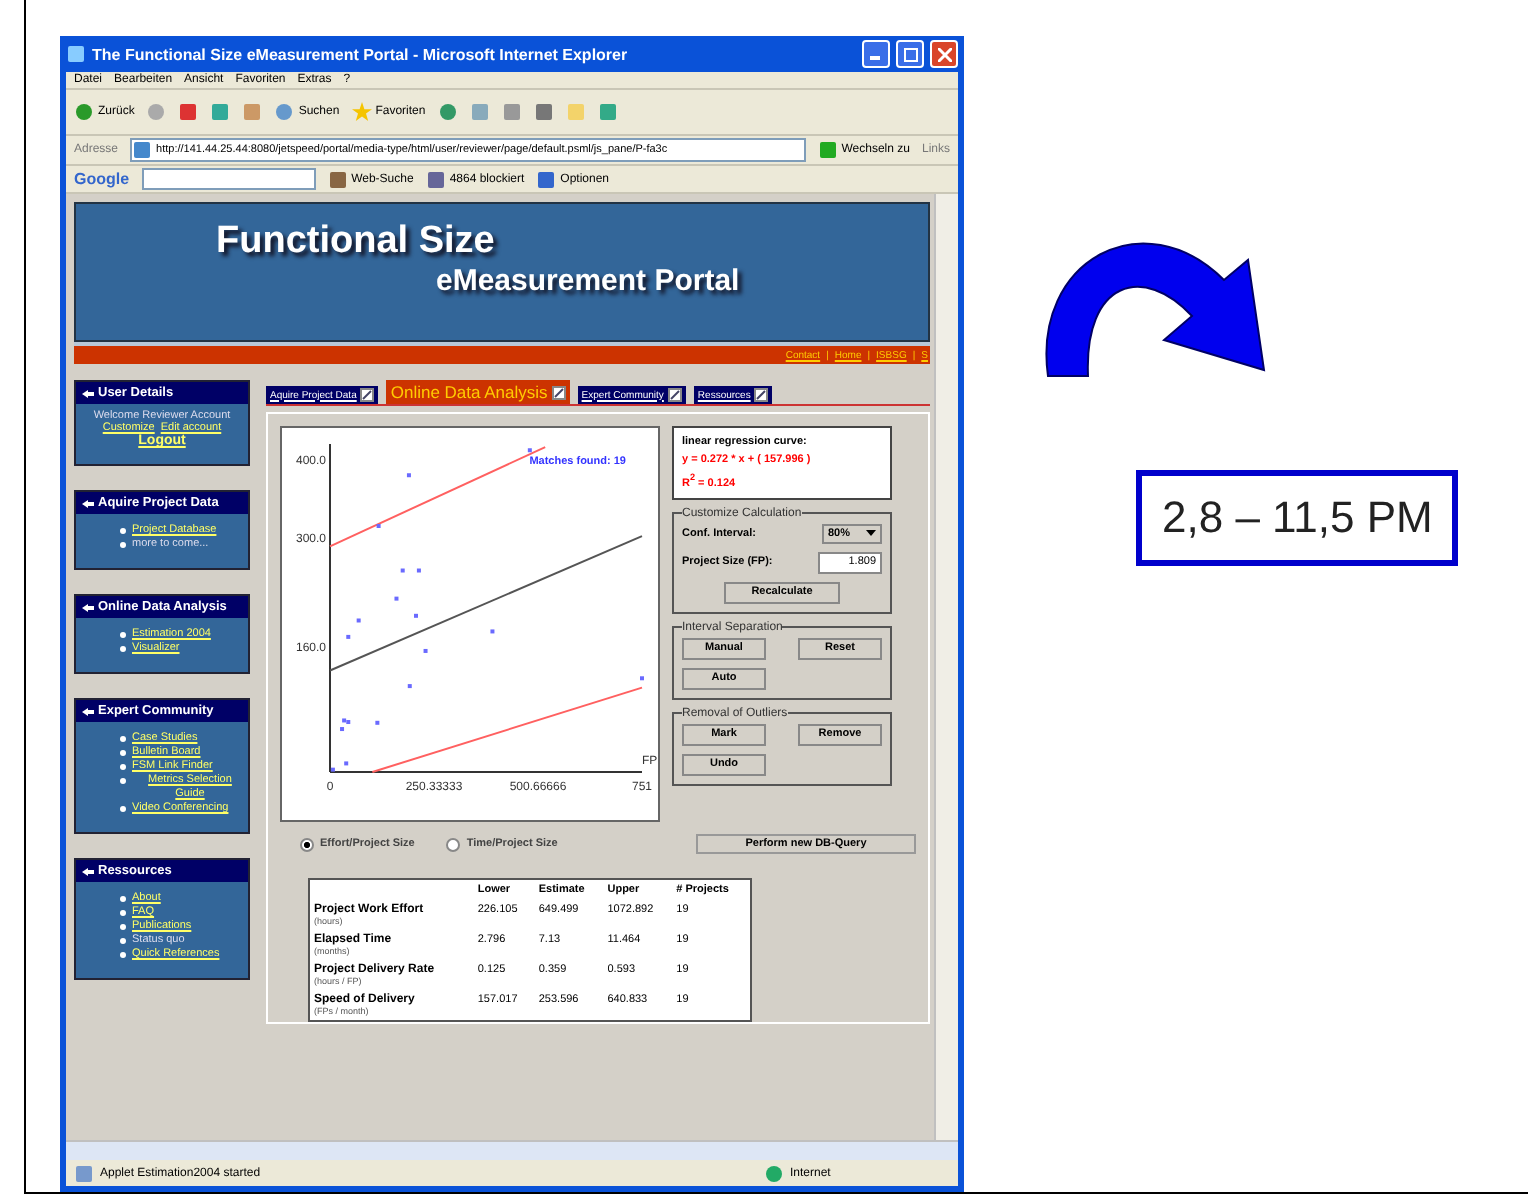 The width and height of the screenshot is (1528, 1196). Describe the element at coordinates (876, 54) in the screenshot. I see `minimize-button` at that location.